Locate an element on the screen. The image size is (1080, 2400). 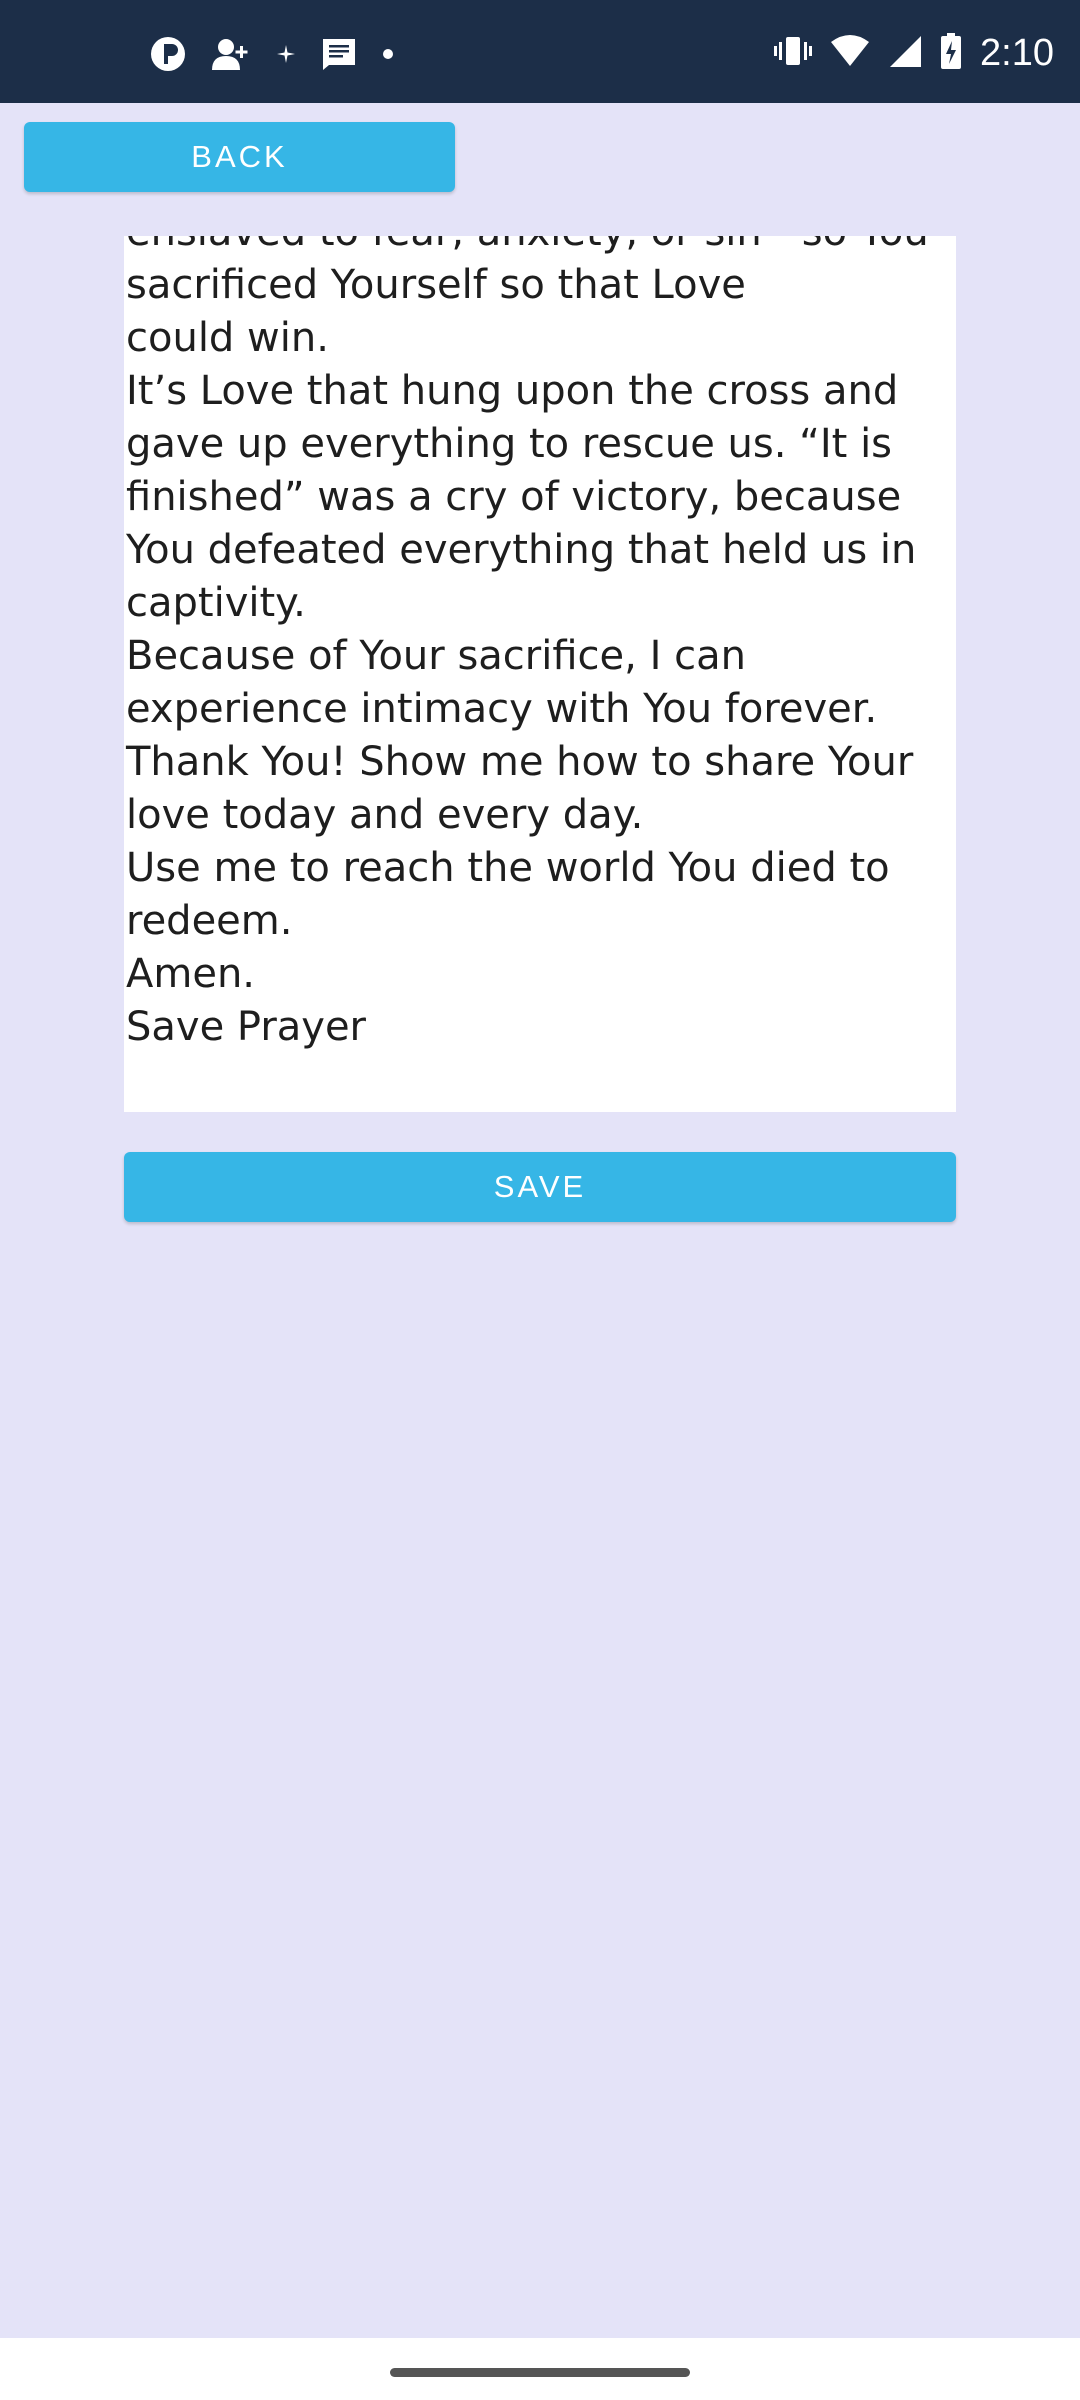
navigation-bar is located at coordinates (540, 2369).